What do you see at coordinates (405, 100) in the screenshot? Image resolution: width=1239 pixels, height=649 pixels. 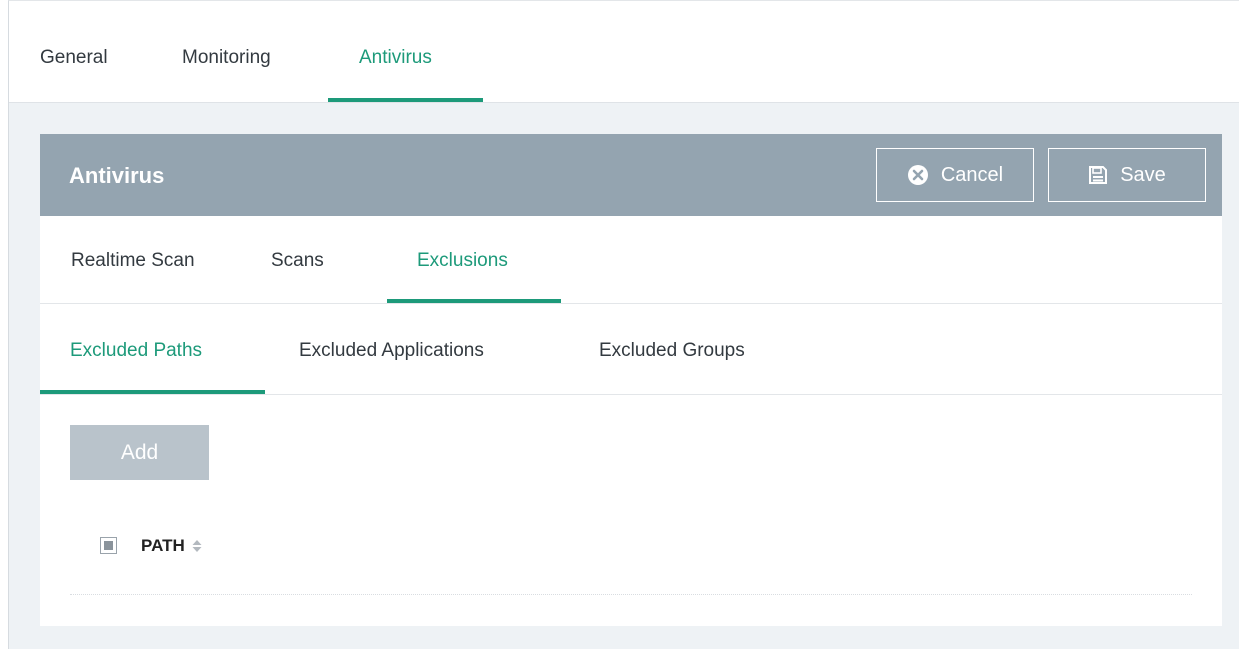 I see `active-tab-indicator` at bounding box center [405, 100].